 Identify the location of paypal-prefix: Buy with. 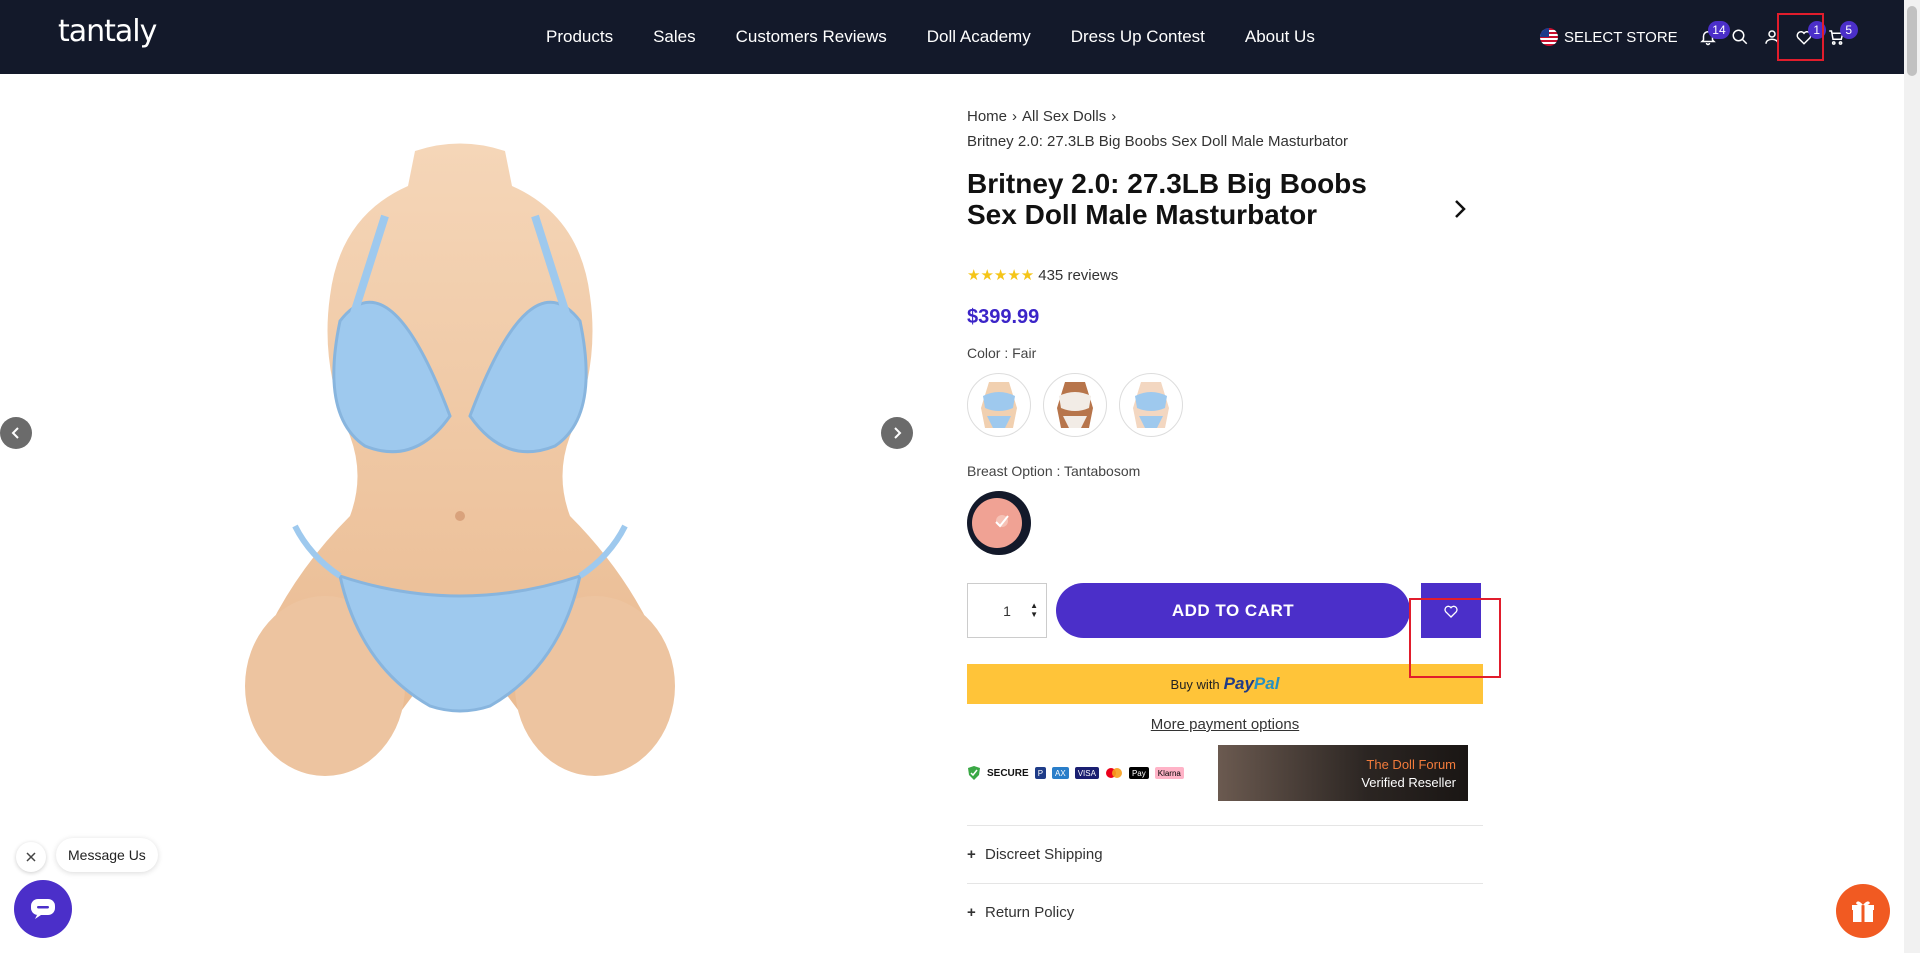
(1195, 684).